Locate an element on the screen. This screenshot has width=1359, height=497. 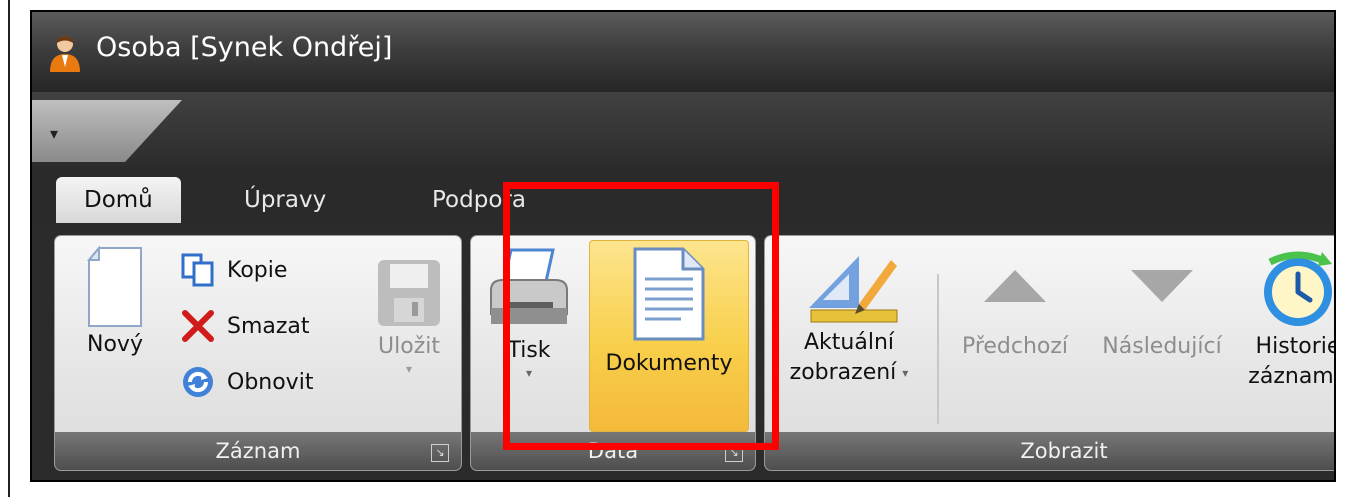
left-edge-rule is located at coordinates (9, 248).